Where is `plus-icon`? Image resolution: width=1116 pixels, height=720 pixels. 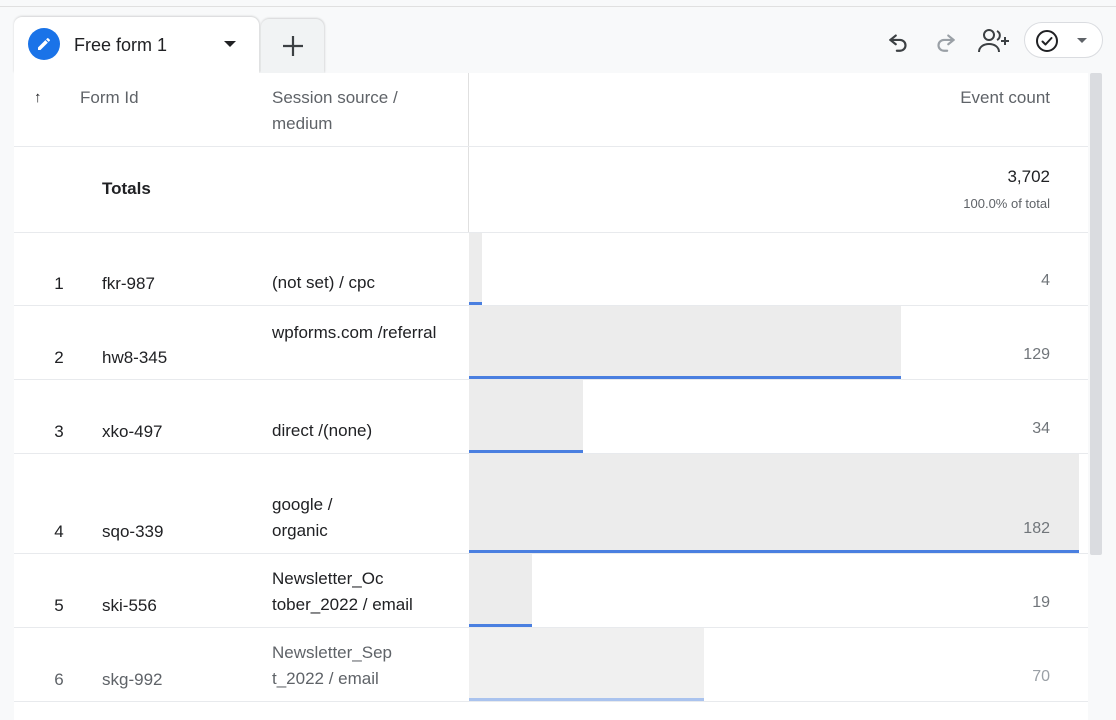 plus-icon is located at coordinates (292, 46).